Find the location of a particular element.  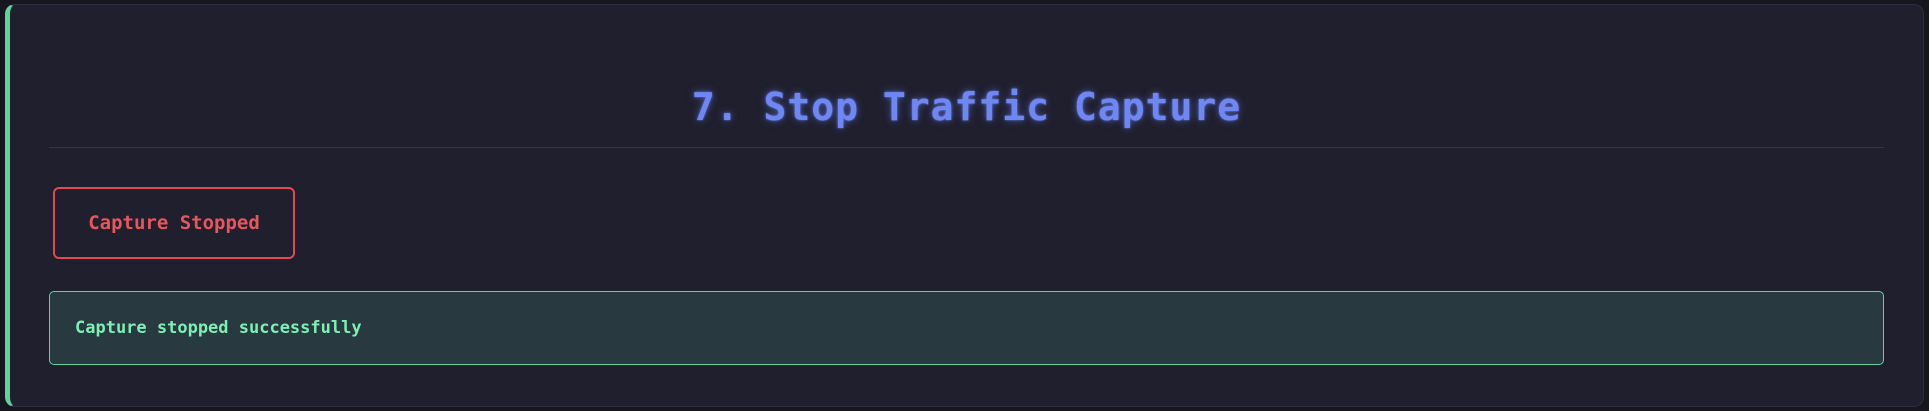

title-divider is located at coordinates (966, 147).